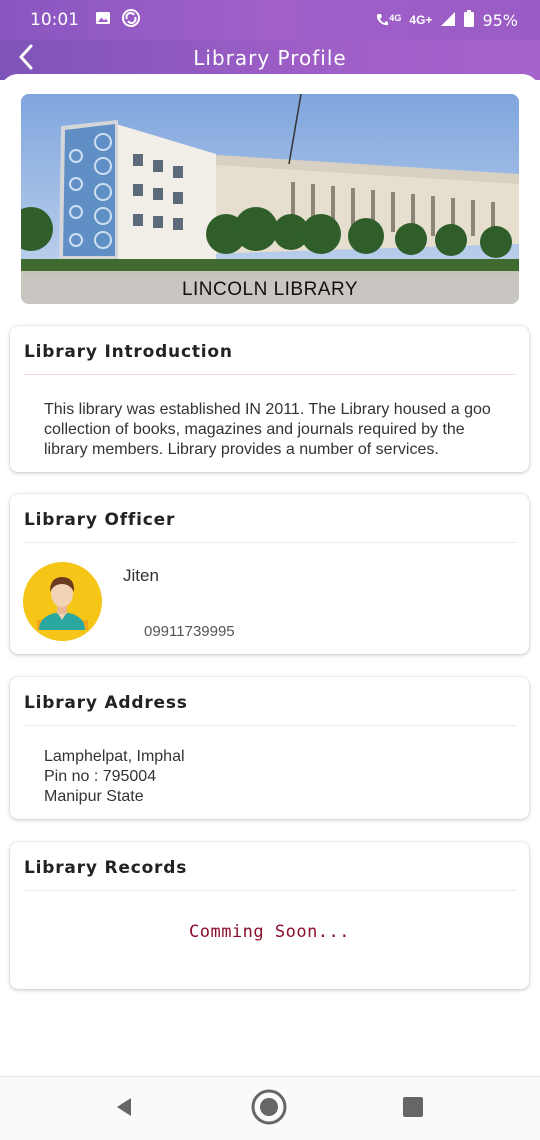 The width and height of the screenshot is (540, 1140). What do you see at coordinates (500, 20) in the screenshot?
I see `battery-level: 95%` at bounding box center [500, 20].